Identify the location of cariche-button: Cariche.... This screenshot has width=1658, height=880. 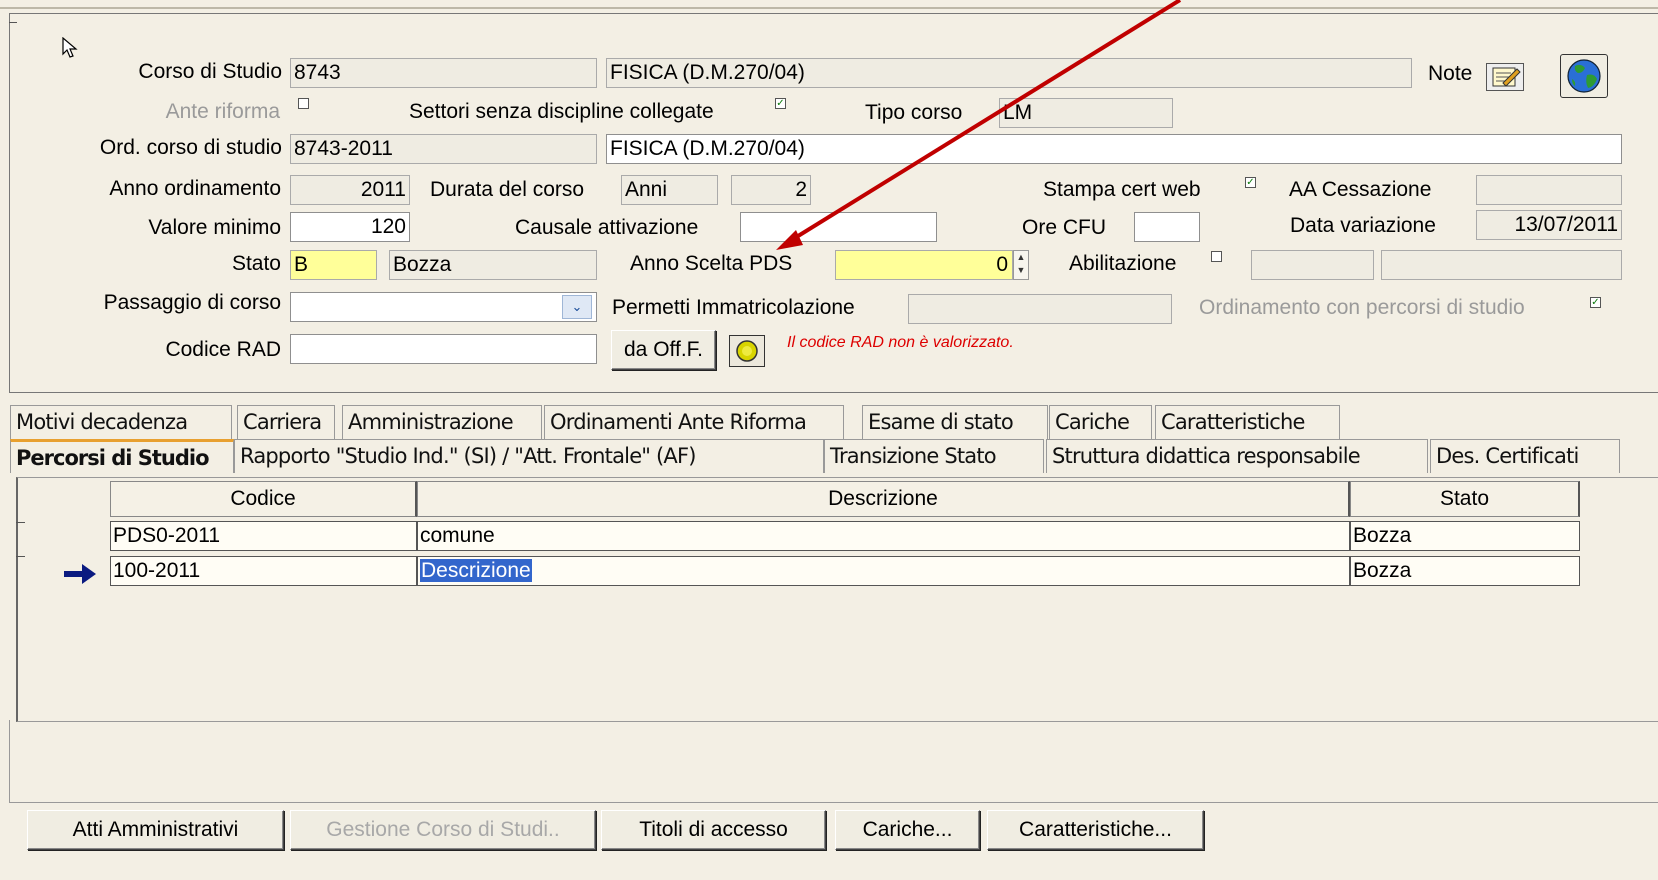
(907, 830).